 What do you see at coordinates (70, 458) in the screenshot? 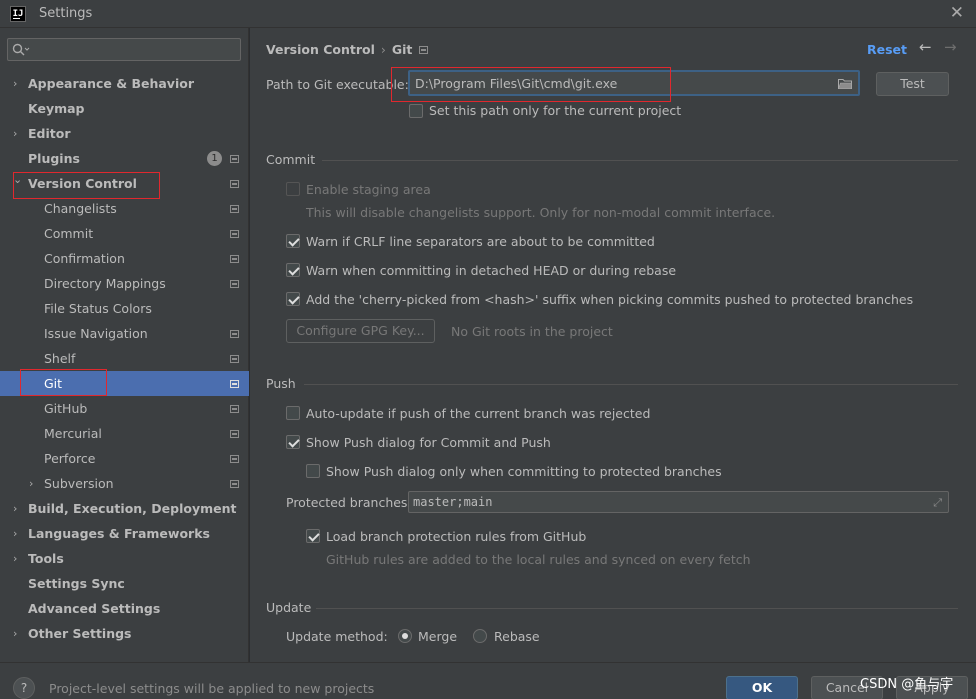
I see `sidebar-item-label: Perforce` at bounding box center [70, 458].